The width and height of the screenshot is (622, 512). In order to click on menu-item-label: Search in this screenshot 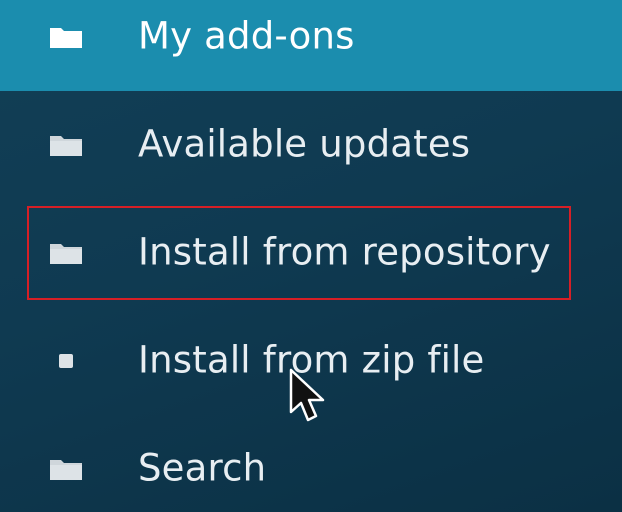, I will do `click(202, 468)`.